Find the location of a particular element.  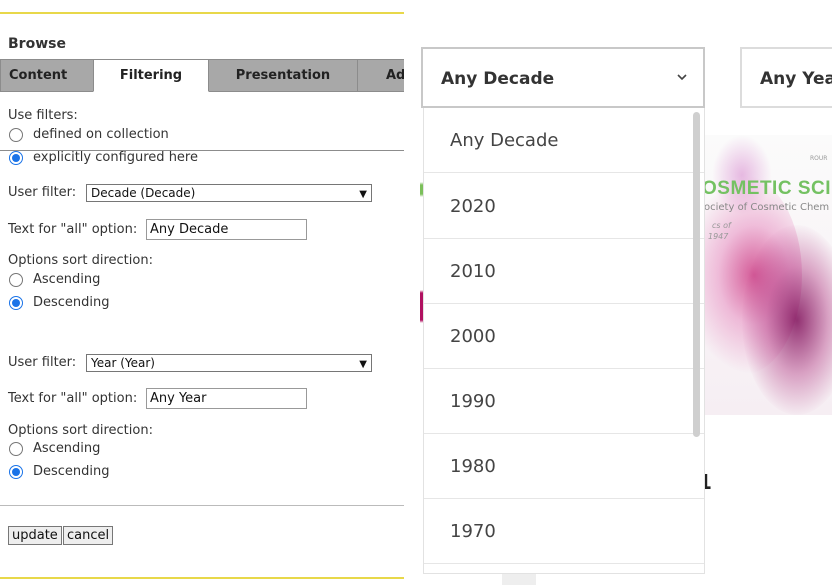

all-text-label-1: Text for "all" option: is located at coordinates (73, 229).